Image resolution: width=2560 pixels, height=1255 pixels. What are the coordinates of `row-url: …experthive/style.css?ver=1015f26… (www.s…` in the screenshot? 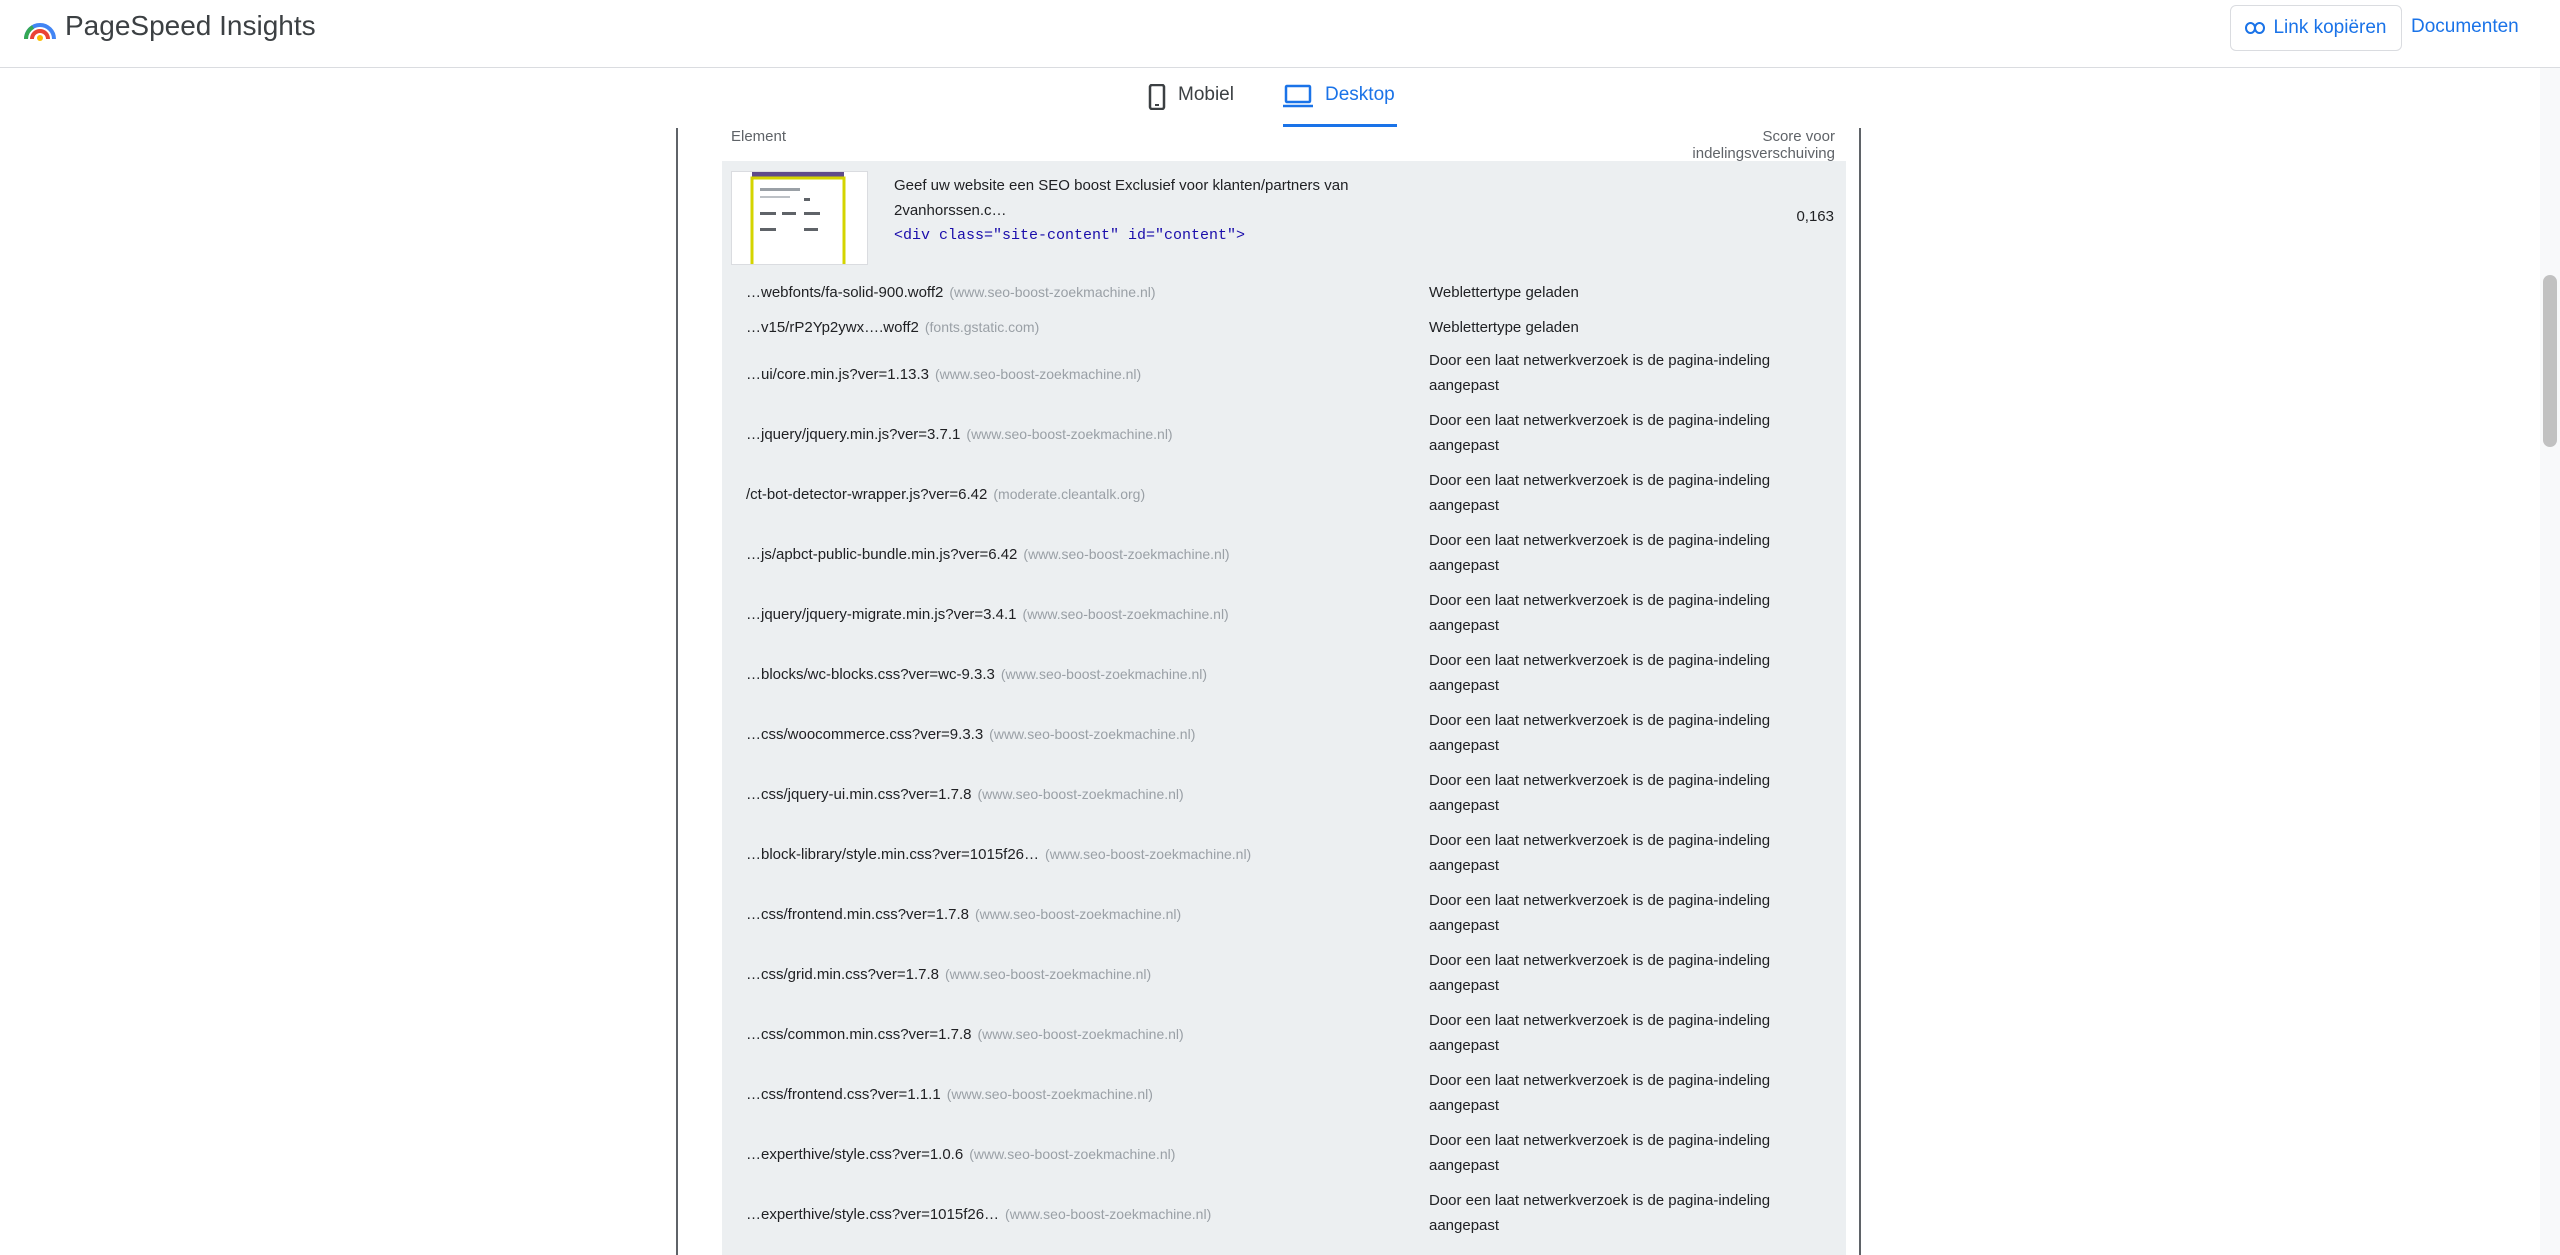 It's located at (978, 1214).